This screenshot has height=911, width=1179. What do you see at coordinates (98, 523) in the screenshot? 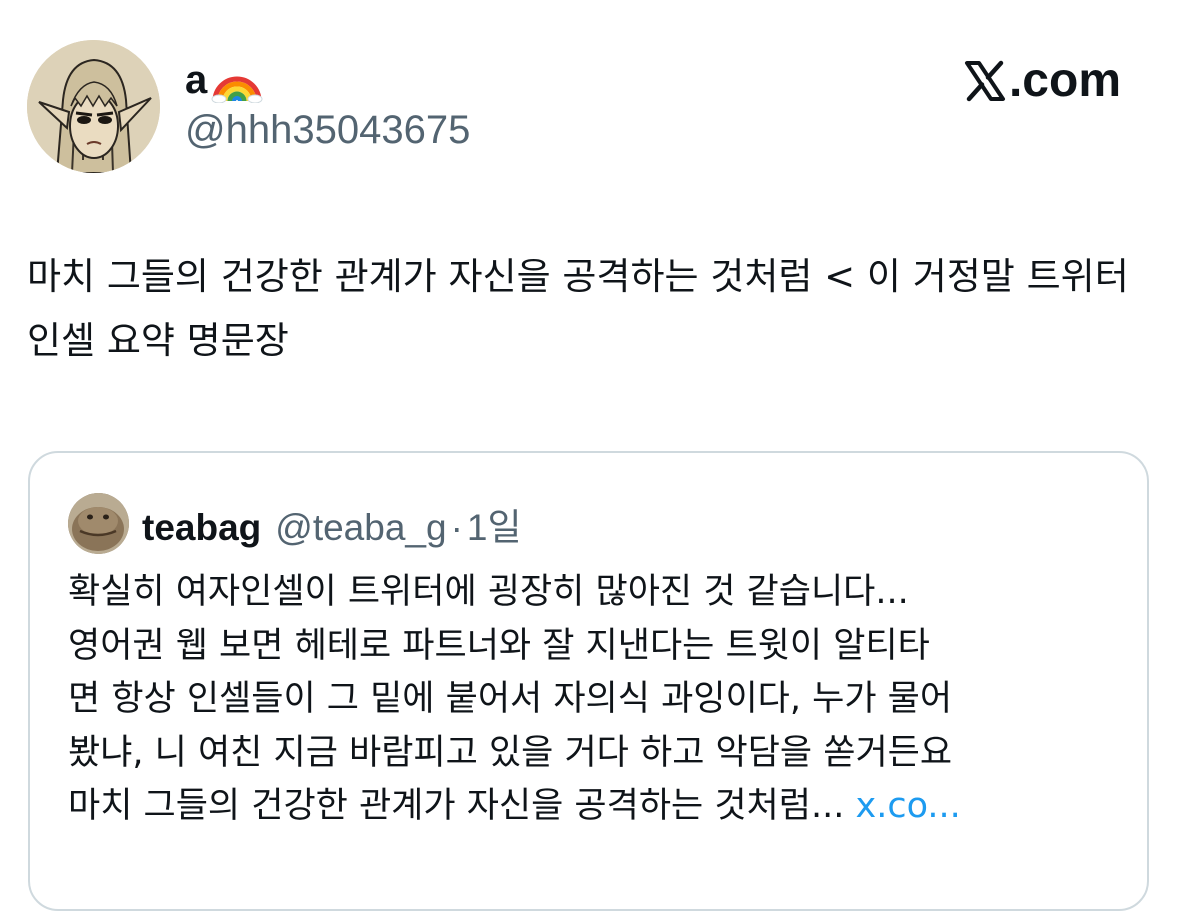
I see `quote-author-avatar` at bounding box center [98, 523].